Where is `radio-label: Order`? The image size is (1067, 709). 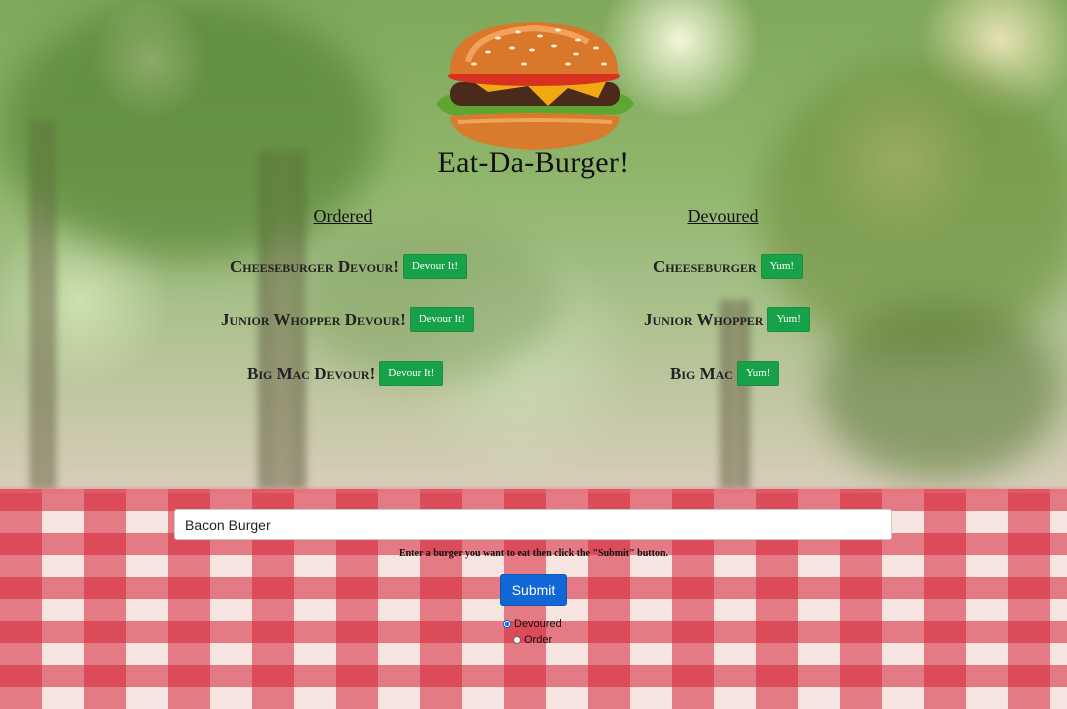
radio-label: Order is located at coordinates (538, 640).